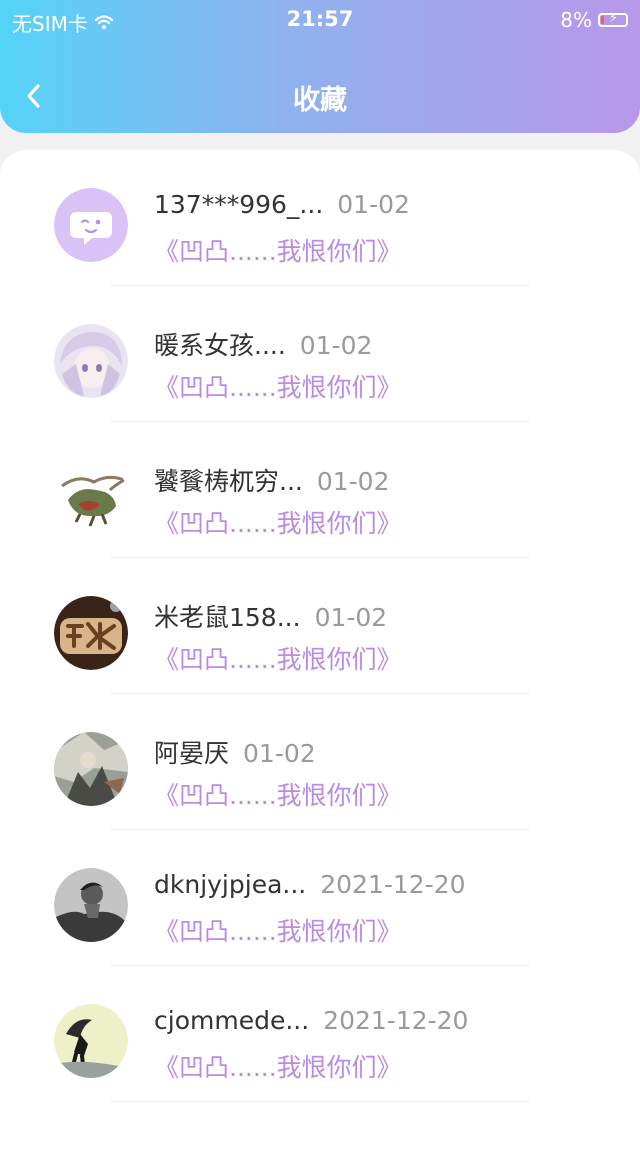 The image size is (640, 1150). I want to click on anime-girl-avatar, so click(91, 361).